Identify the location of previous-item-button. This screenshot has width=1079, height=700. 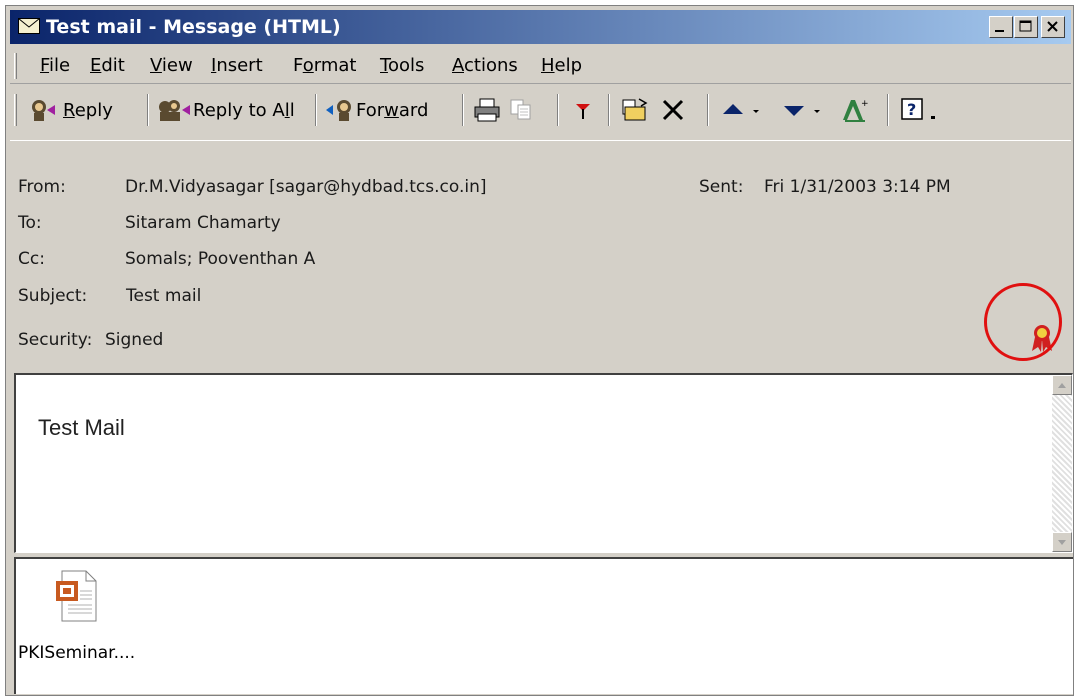
(741, 110).